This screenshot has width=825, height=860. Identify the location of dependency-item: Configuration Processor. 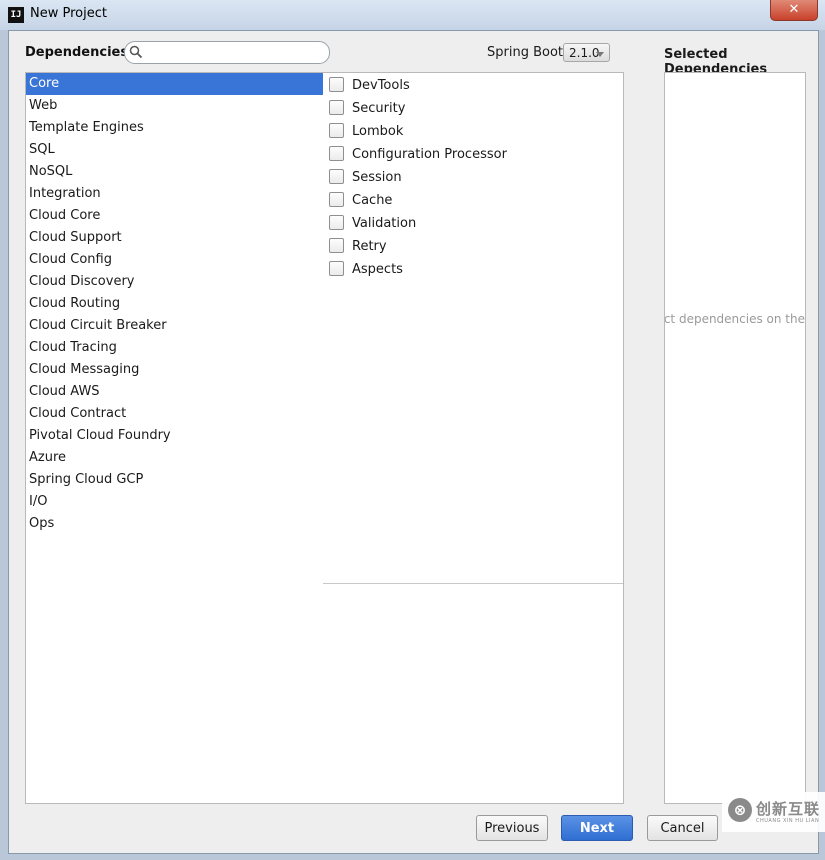
(418, 154).